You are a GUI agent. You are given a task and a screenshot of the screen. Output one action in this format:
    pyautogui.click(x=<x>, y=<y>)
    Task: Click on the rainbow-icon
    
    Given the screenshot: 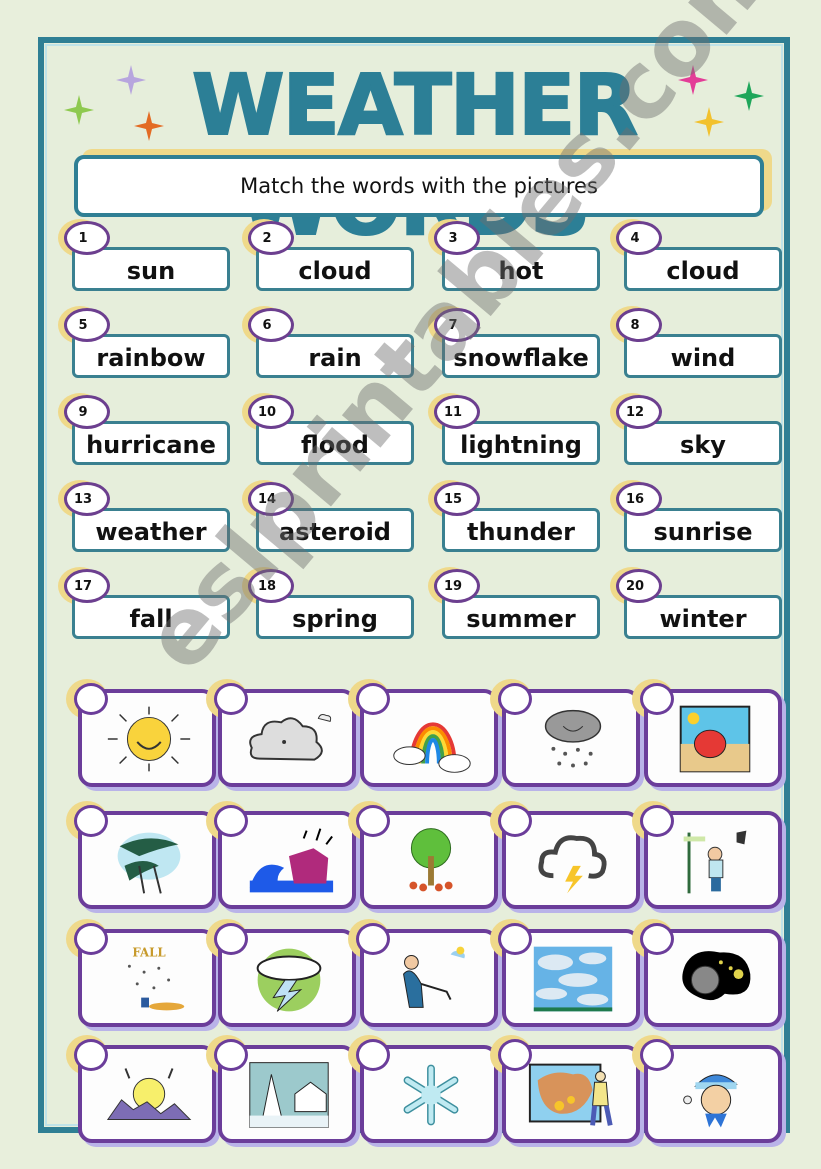 What is the action you would take?
    pyautogui.click(x=431, y=739)
    